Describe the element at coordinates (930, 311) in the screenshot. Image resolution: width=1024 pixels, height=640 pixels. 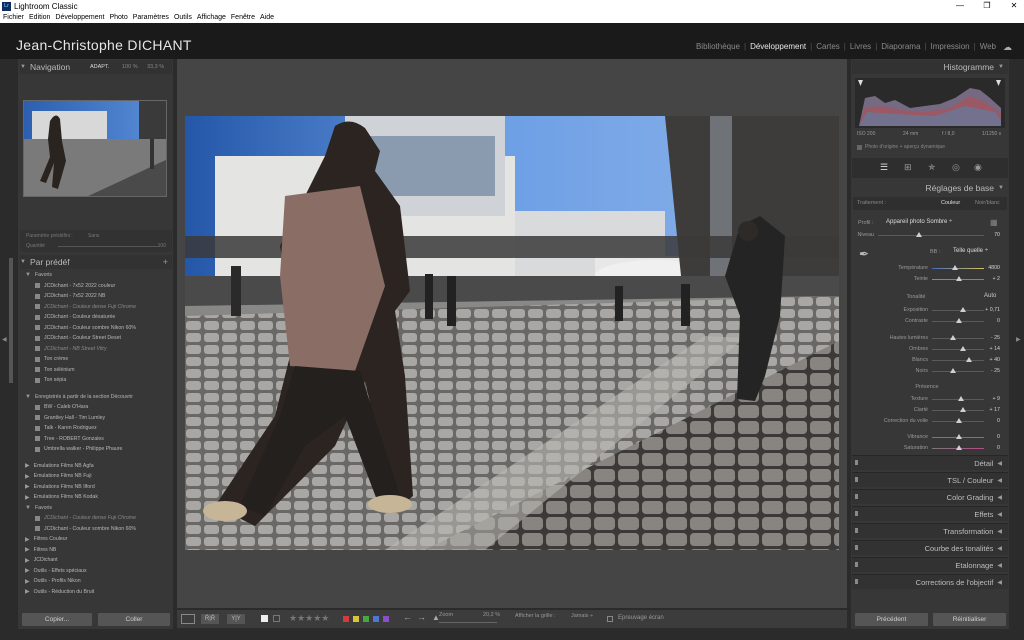
I see `exposure-row: Exposition + 0,71` at that location.